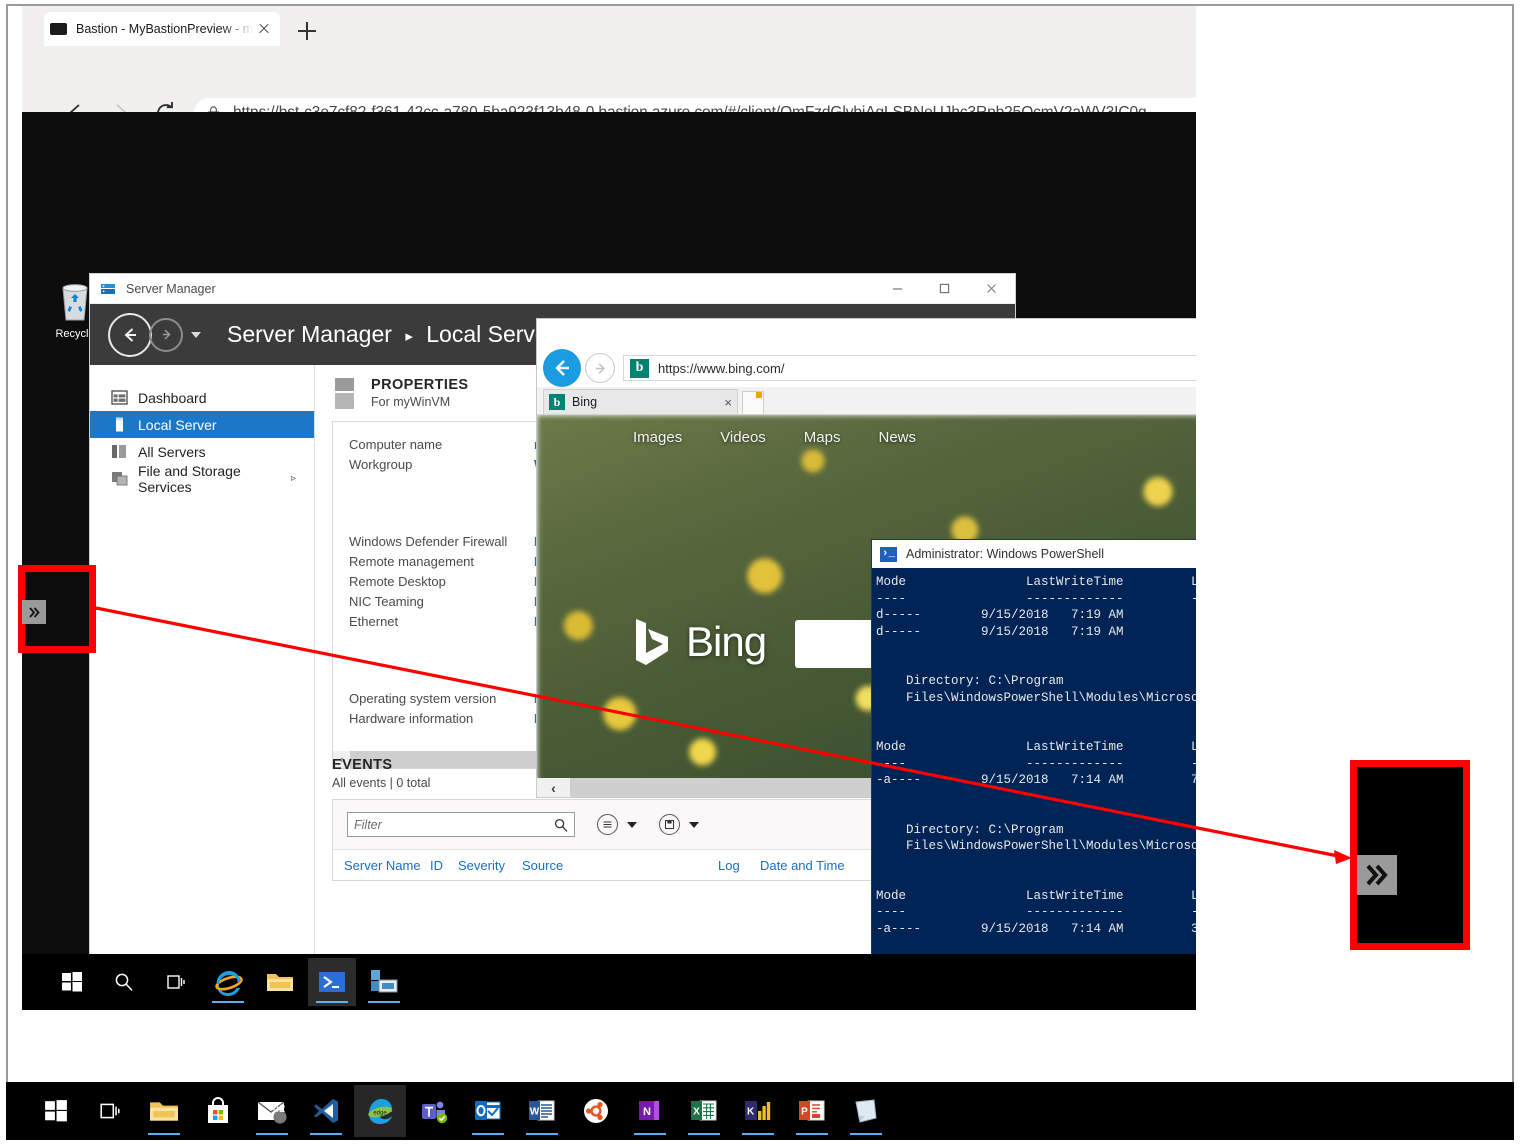  Describe the element at coordinates (164, 1111) in the screenshot. I see `host-taskbar-file-explorer` at that location.